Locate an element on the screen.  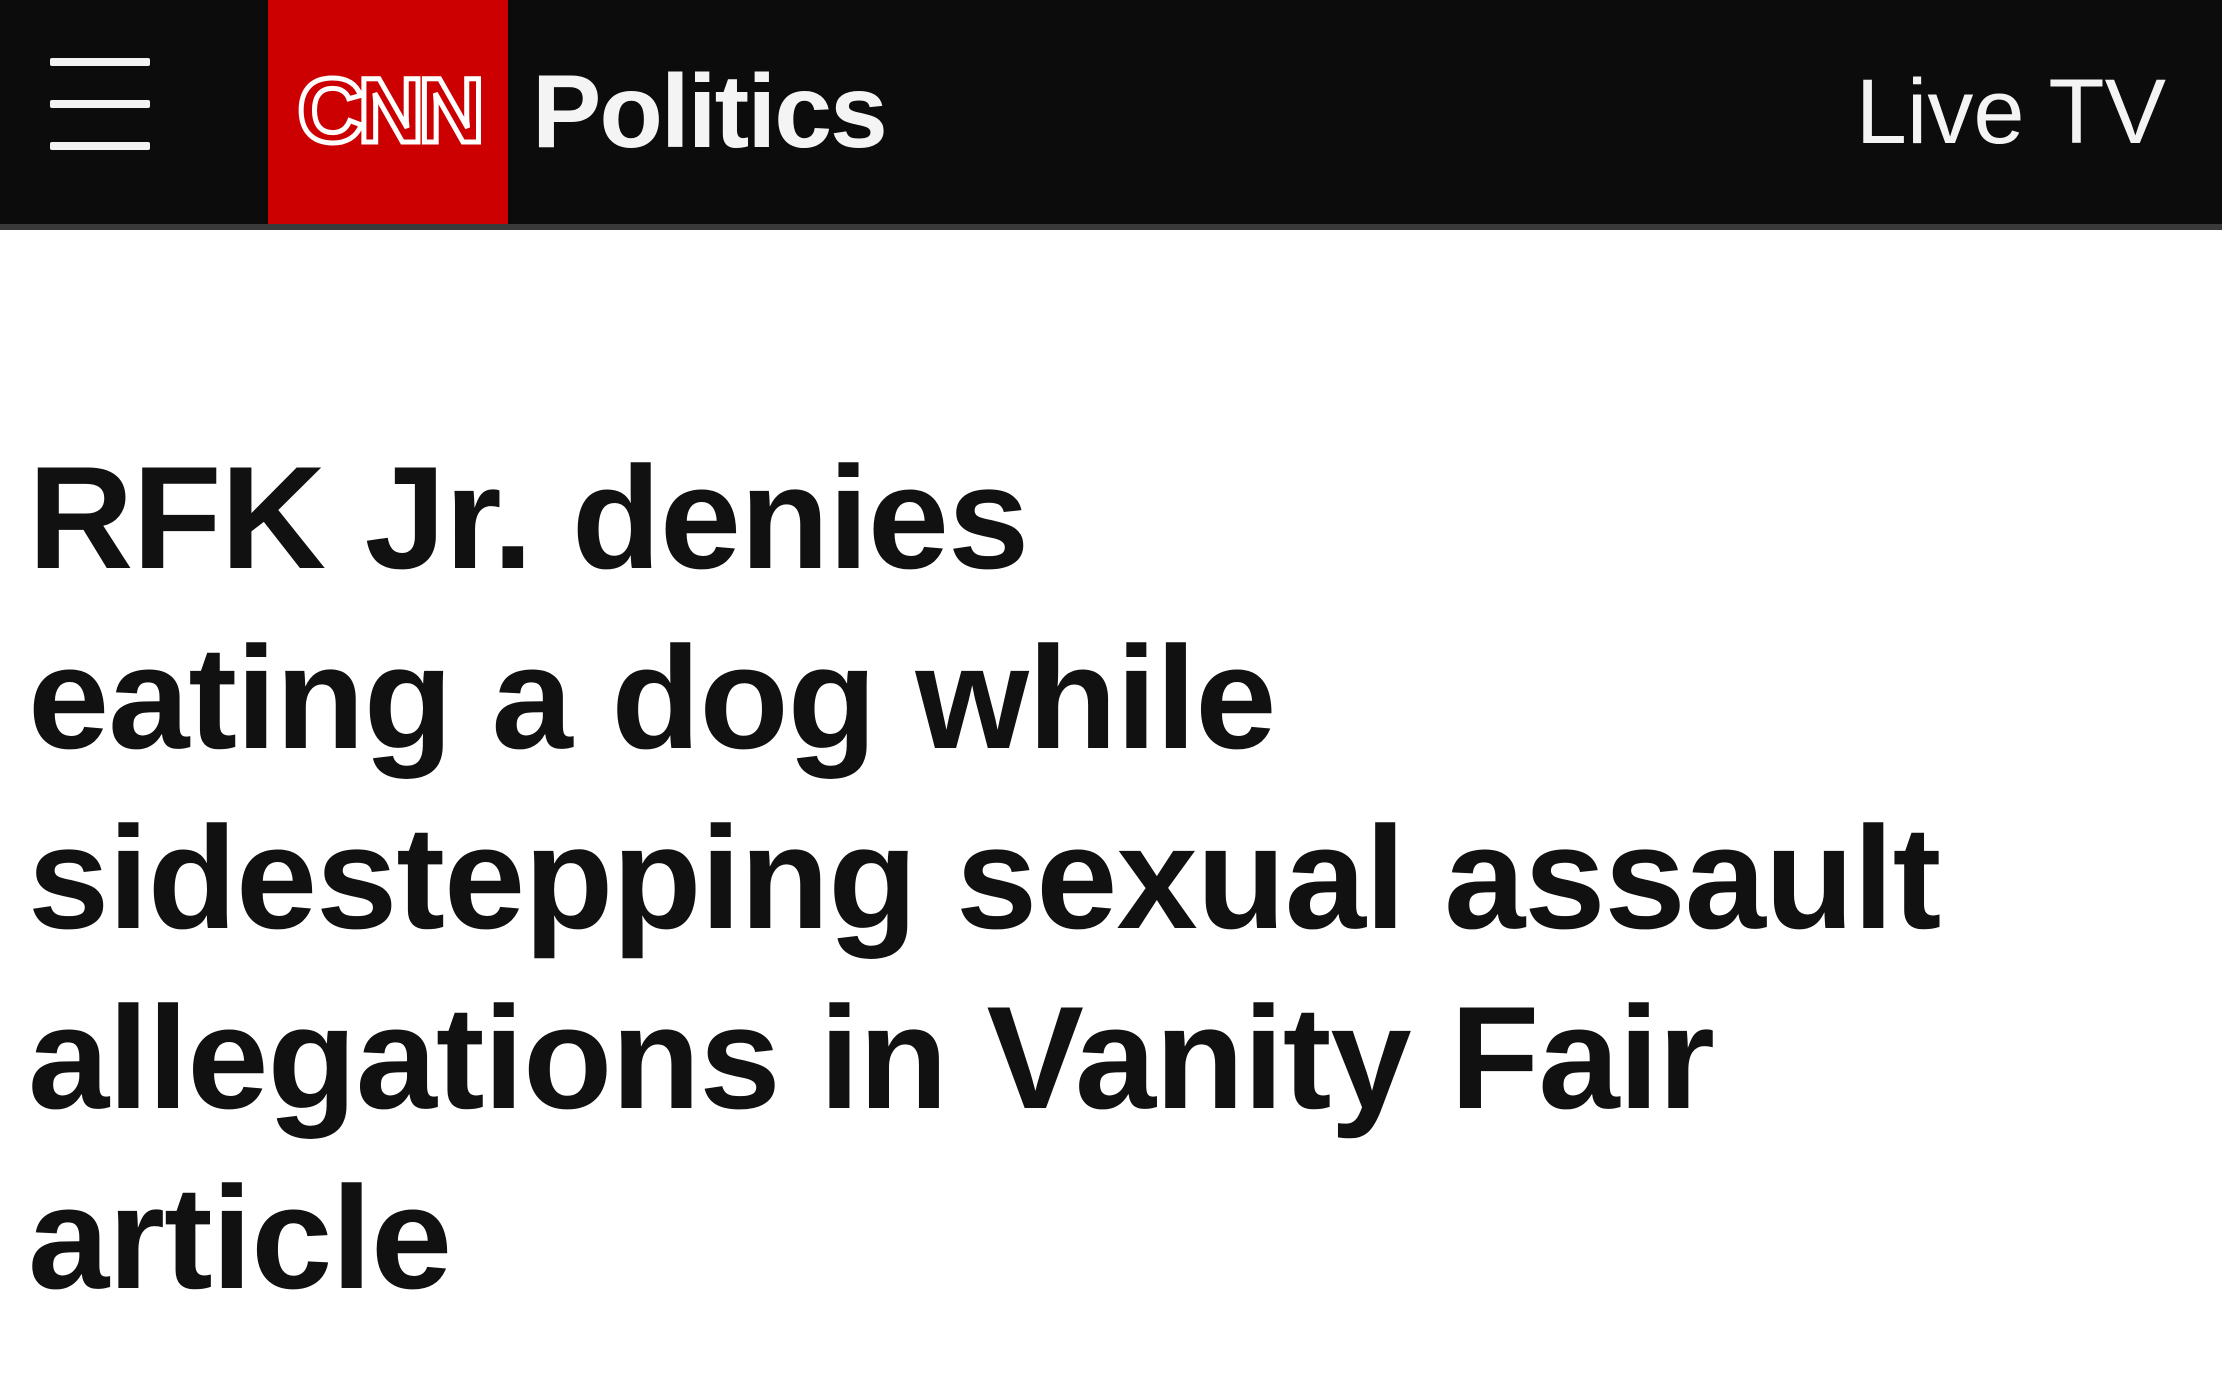
headline-line: sidestepping sexual assault is located at coordinates (984, 877).